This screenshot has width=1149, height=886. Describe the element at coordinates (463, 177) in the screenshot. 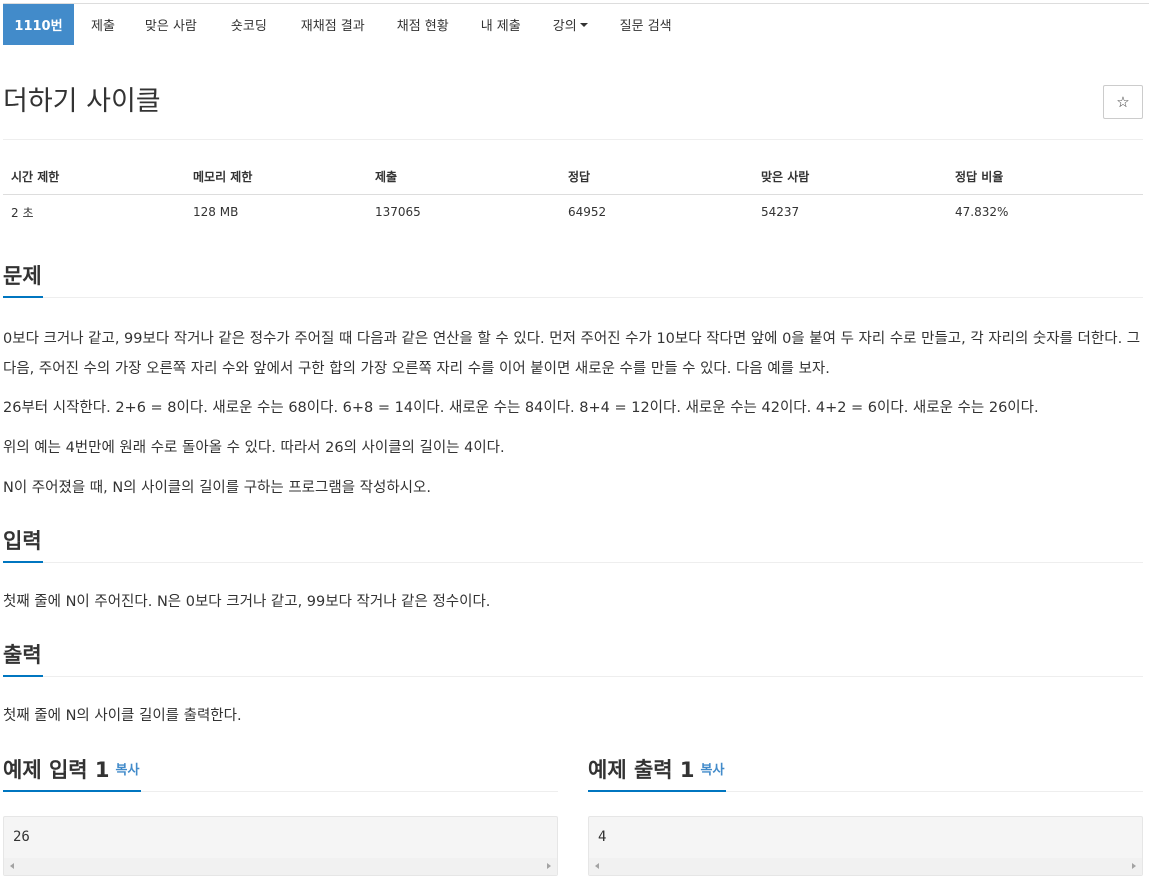

I see `info-header-submissions: 제출` at that location.